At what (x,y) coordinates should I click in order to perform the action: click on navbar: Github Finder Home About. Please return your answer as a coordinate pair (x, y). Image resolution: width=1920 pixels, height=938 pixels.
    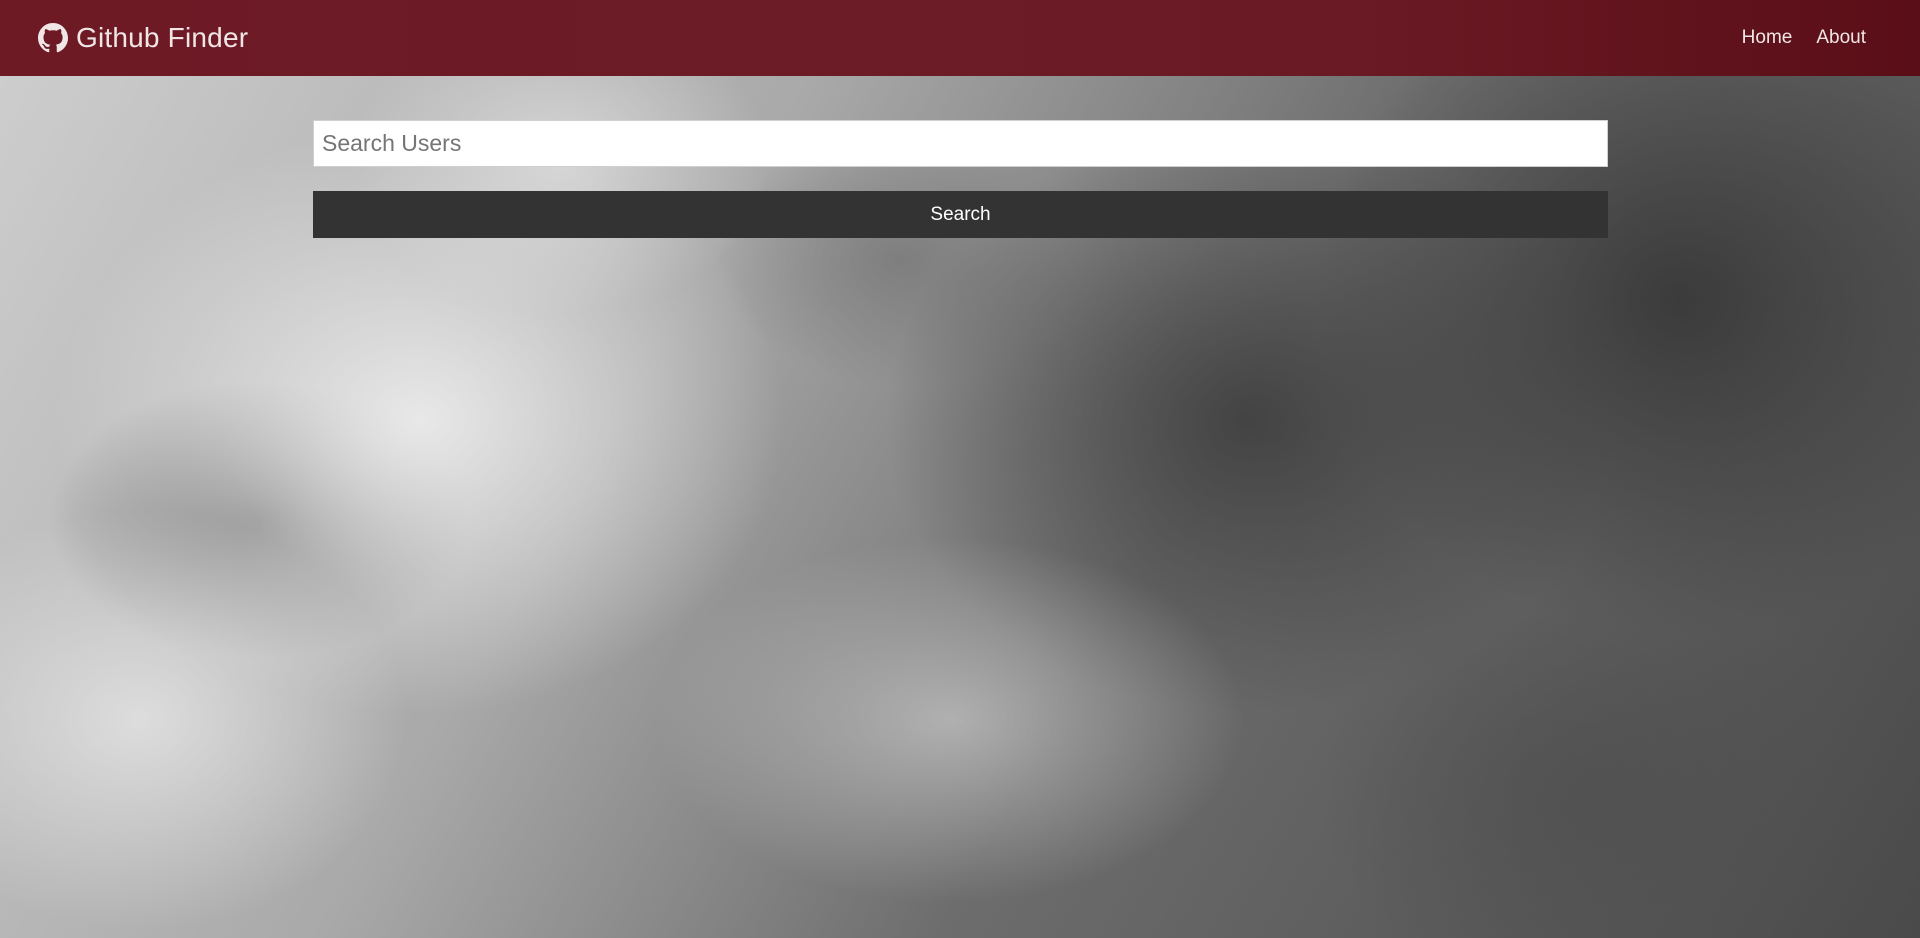
    Looking at the image, I should click on (960, 38).